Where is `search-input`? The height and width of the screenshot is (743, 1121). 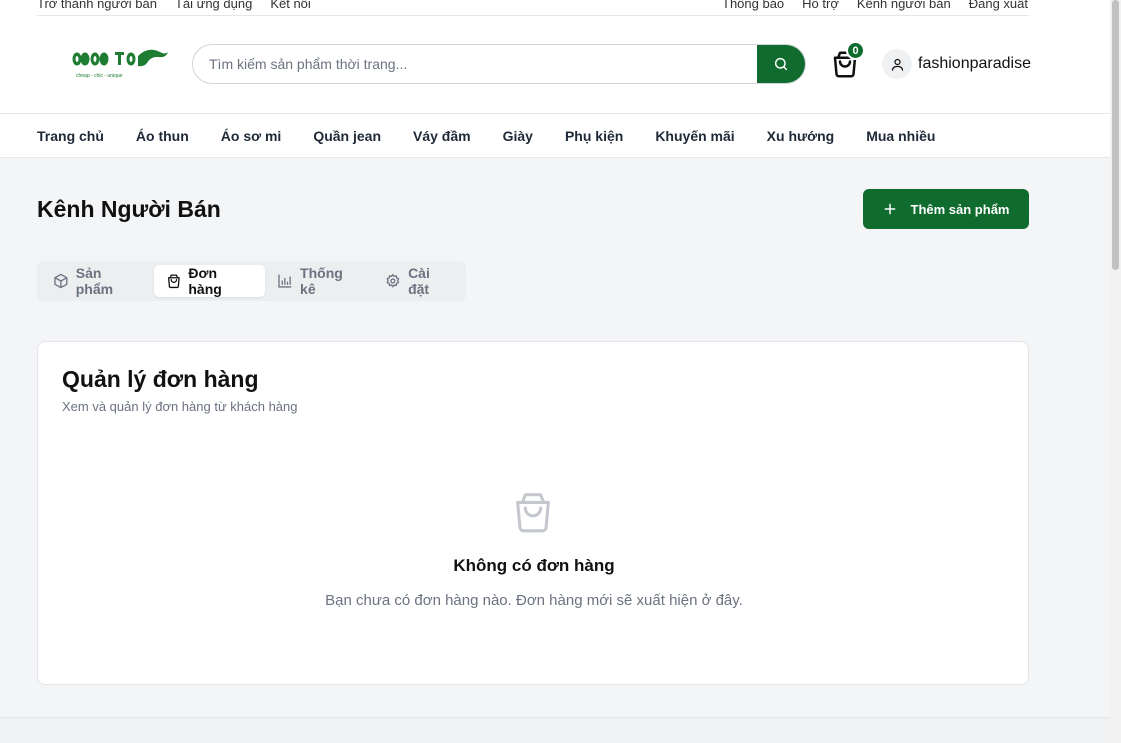
search-input is located at coordinates (476, 64).